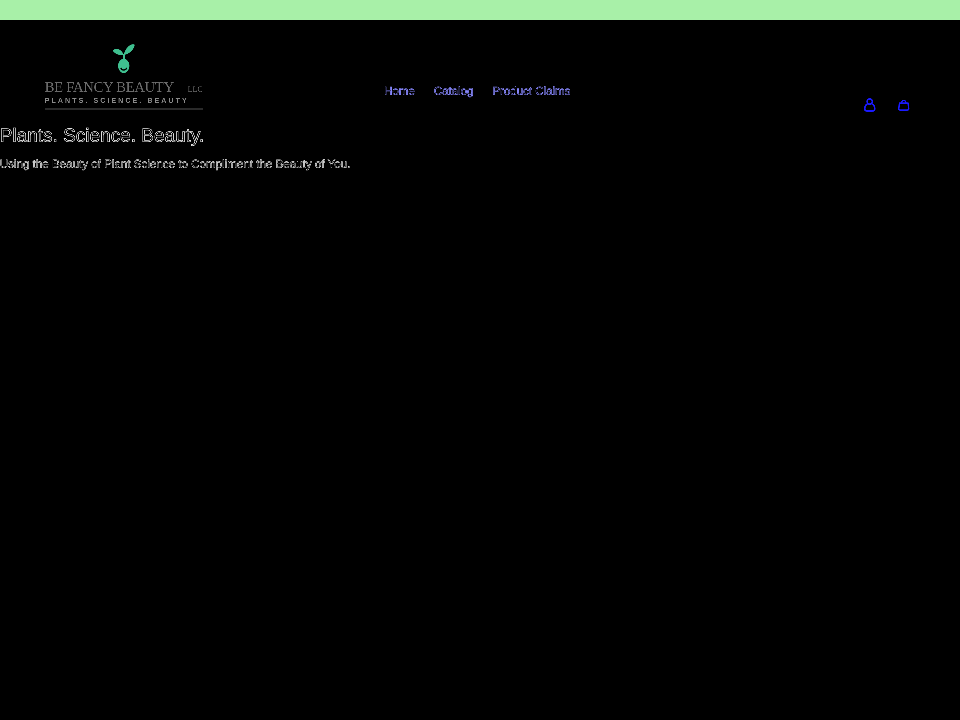  I want to click on account-icon, so click(870, 105).